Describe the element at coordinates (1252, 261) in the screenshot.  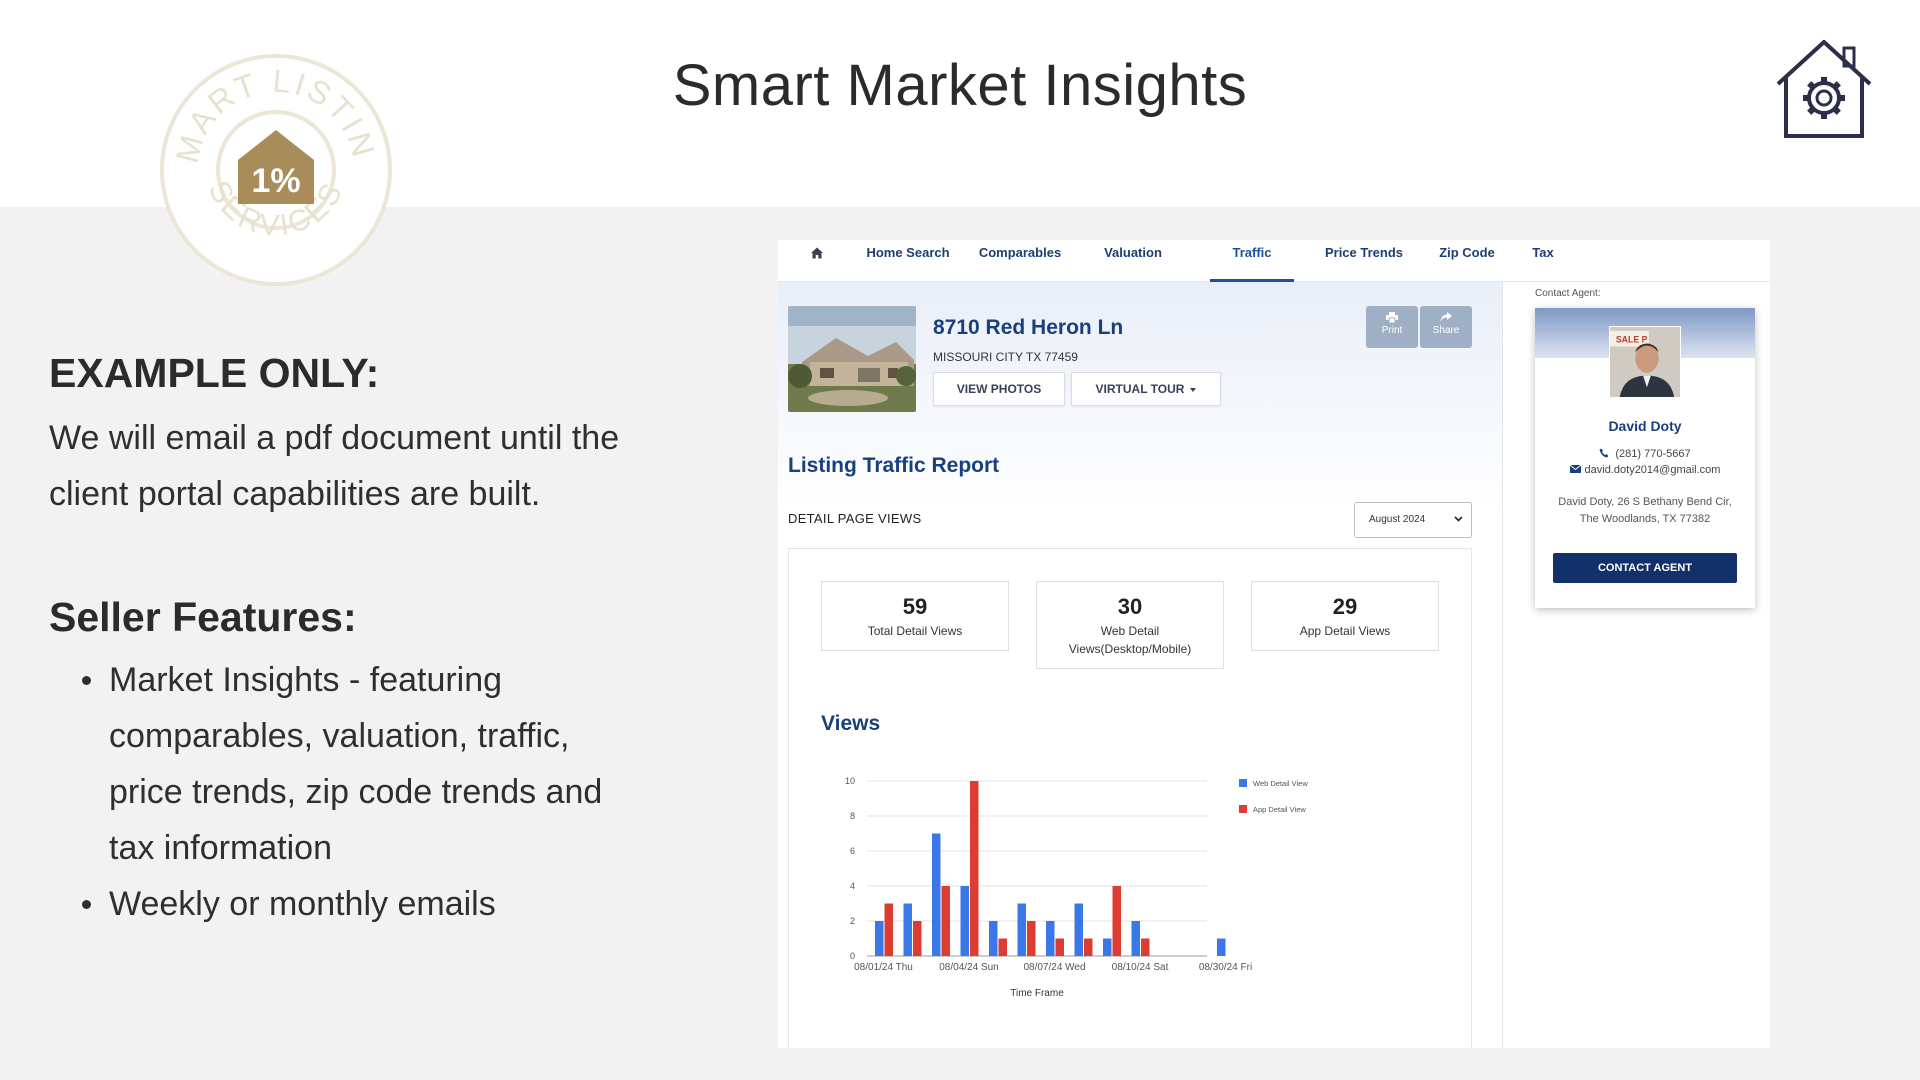
I see `tab-traffic: Traffic` at that location.